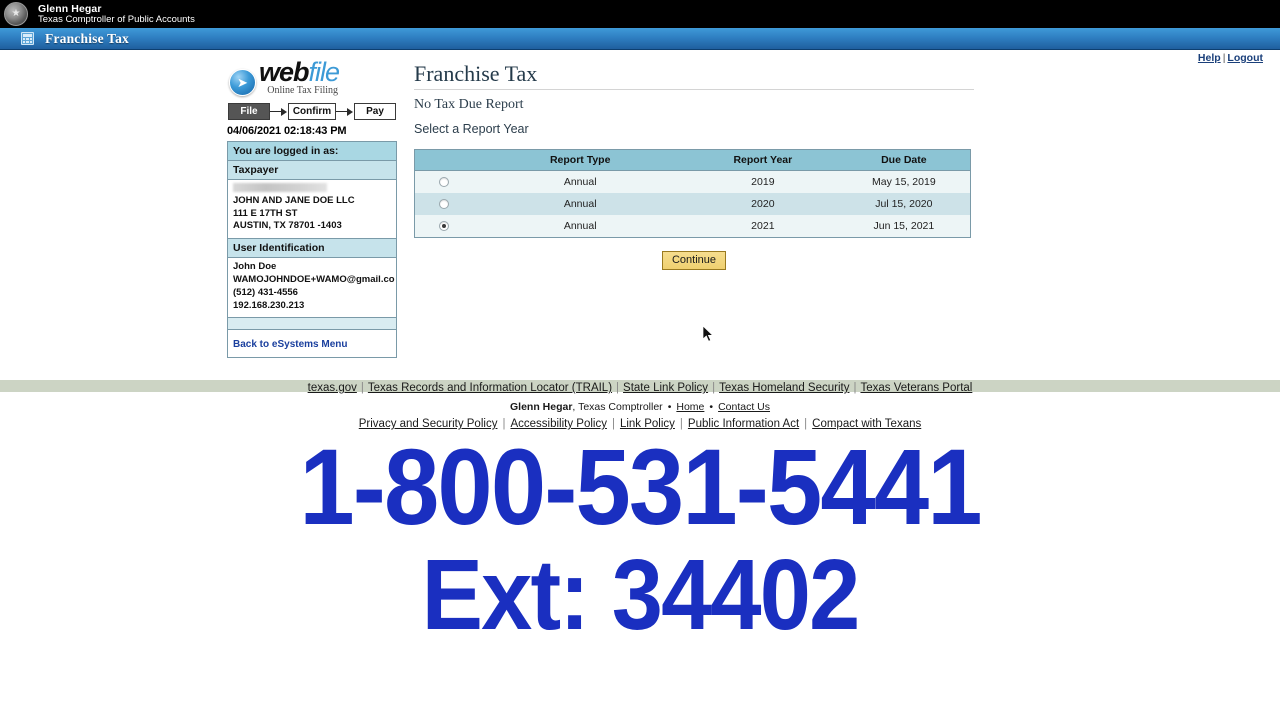  I want to click on help-link: Help, so click(1209, 58).